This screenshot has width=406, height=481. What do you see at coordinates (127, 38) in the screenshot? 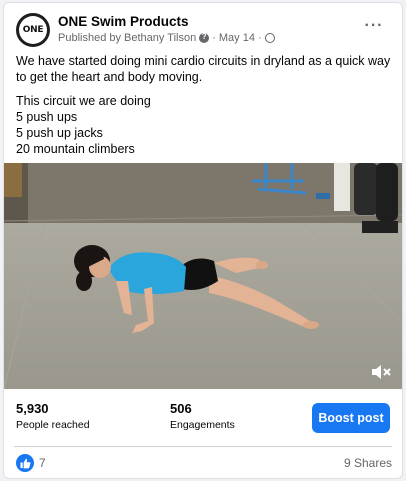
I see `published-by: Published by Bethany Tilson` at bounding box center [127, 38].